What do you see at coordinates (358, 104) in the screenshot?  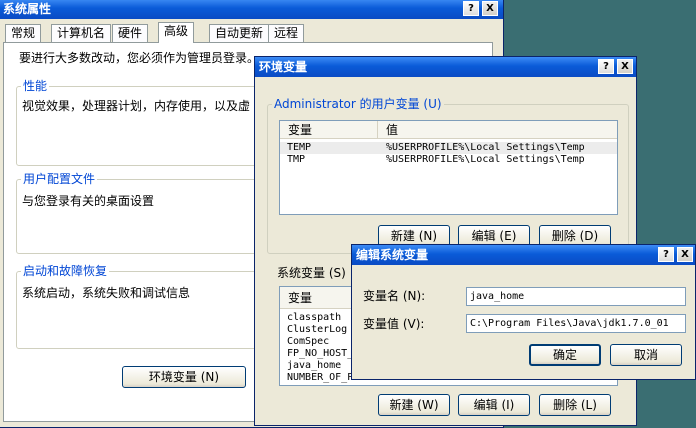 I see `user-variables-label: Administrator 的用户变量 (U)` at bounding box center [358, 104].